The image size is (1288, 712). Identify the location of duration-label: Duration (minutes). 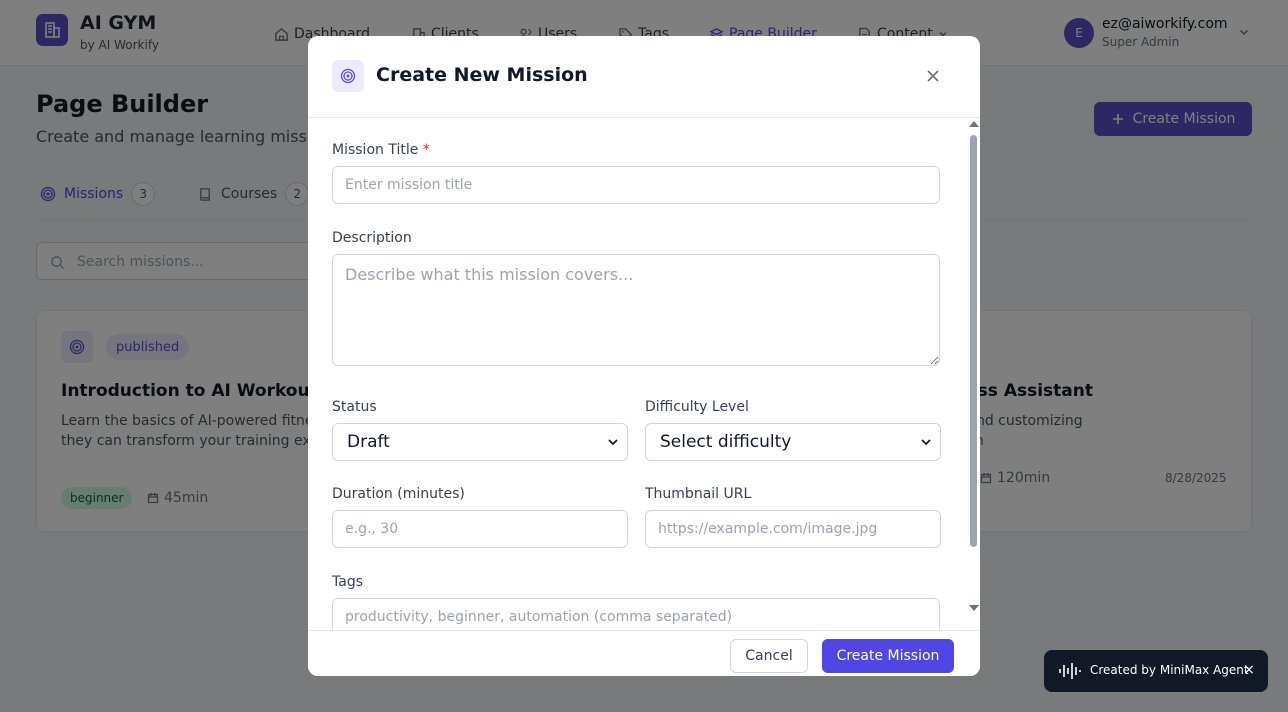
(398, 494).